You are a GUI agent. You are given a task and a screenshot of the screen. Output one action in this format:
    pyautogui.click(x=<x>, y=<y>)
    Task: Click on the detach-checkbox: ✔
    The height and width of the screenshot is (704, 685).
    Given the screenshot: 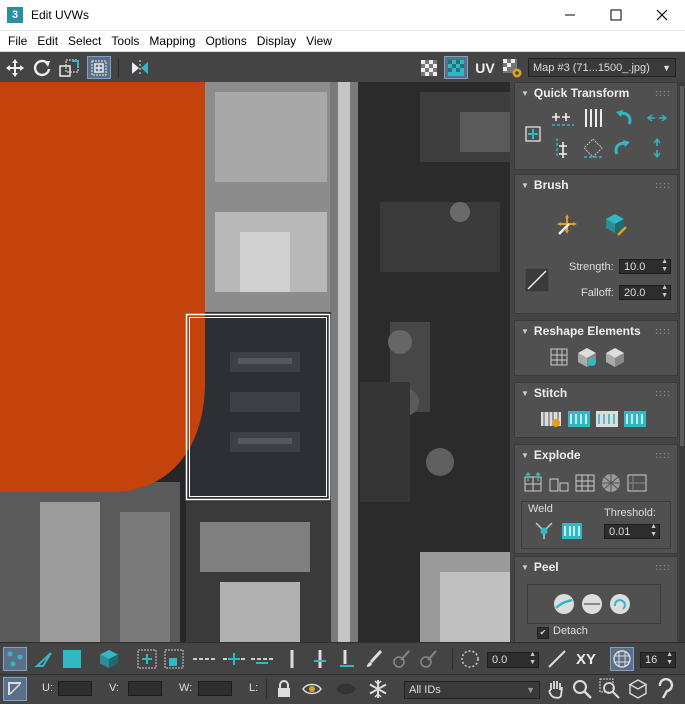 What is the action you would take?
    pyautogui.click(x=543, y=633)
    